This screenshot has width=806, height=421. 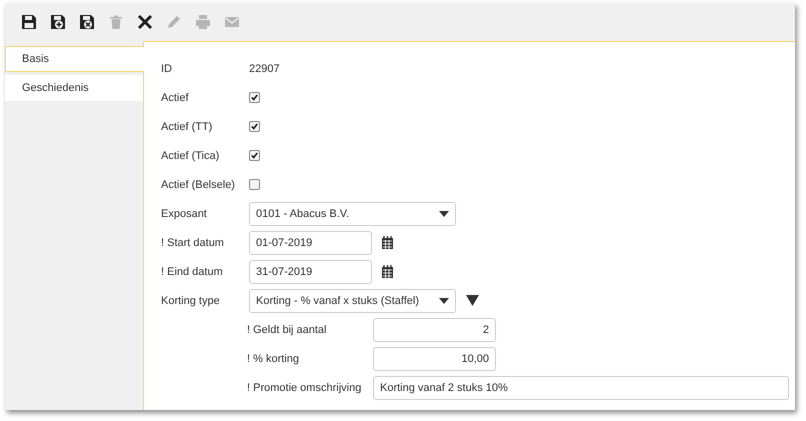 What do you see at coordinates (287, 330) in the screenshot?
I see `field-label: ! Geldt bij aantal` at bounding box center [287, 330].